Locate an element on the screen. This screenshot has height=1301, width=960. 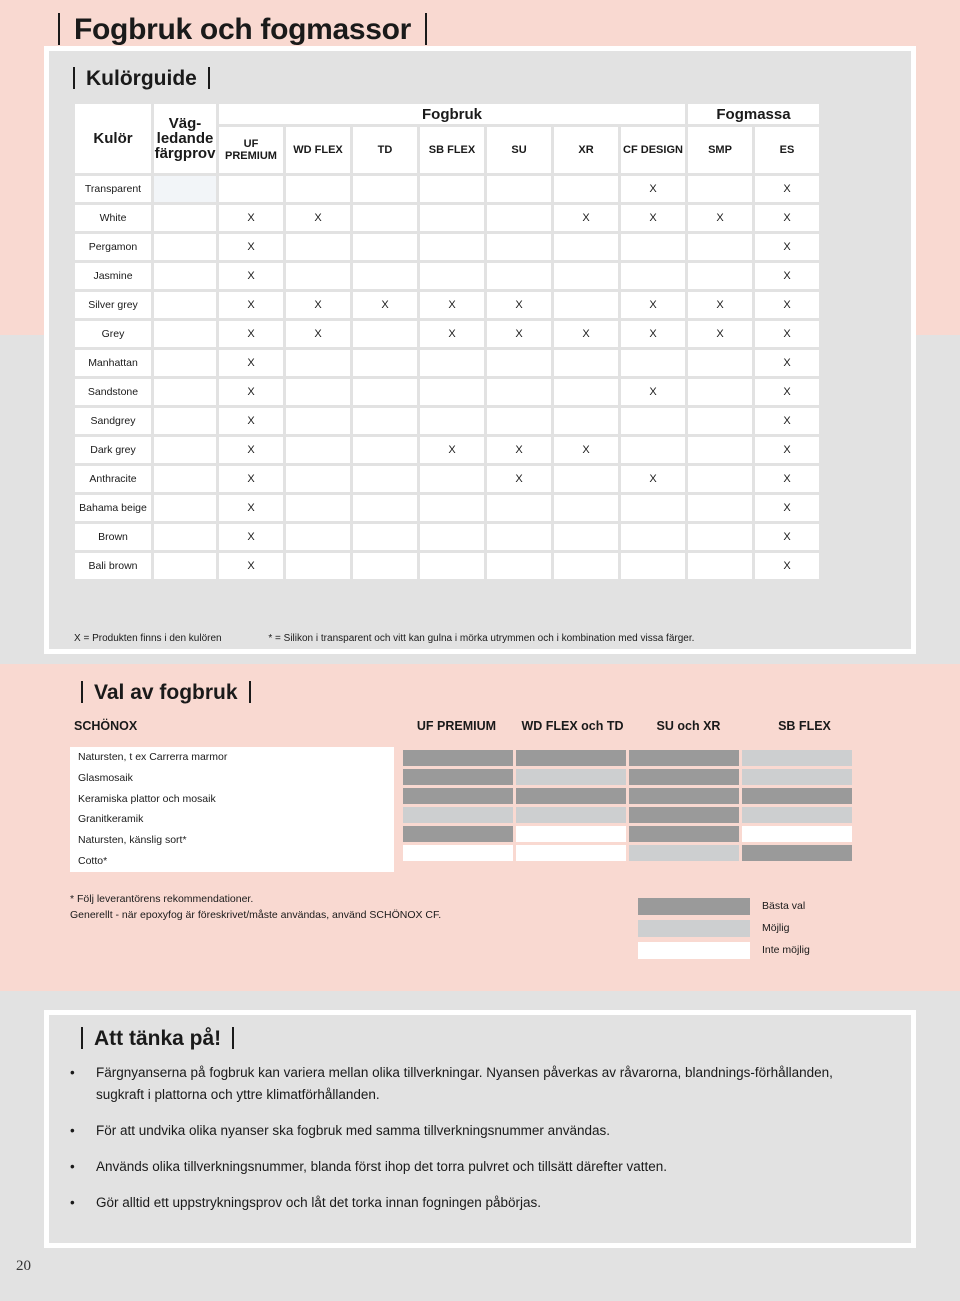
col-header-smp: SMP is located at coordinates (720, 150).